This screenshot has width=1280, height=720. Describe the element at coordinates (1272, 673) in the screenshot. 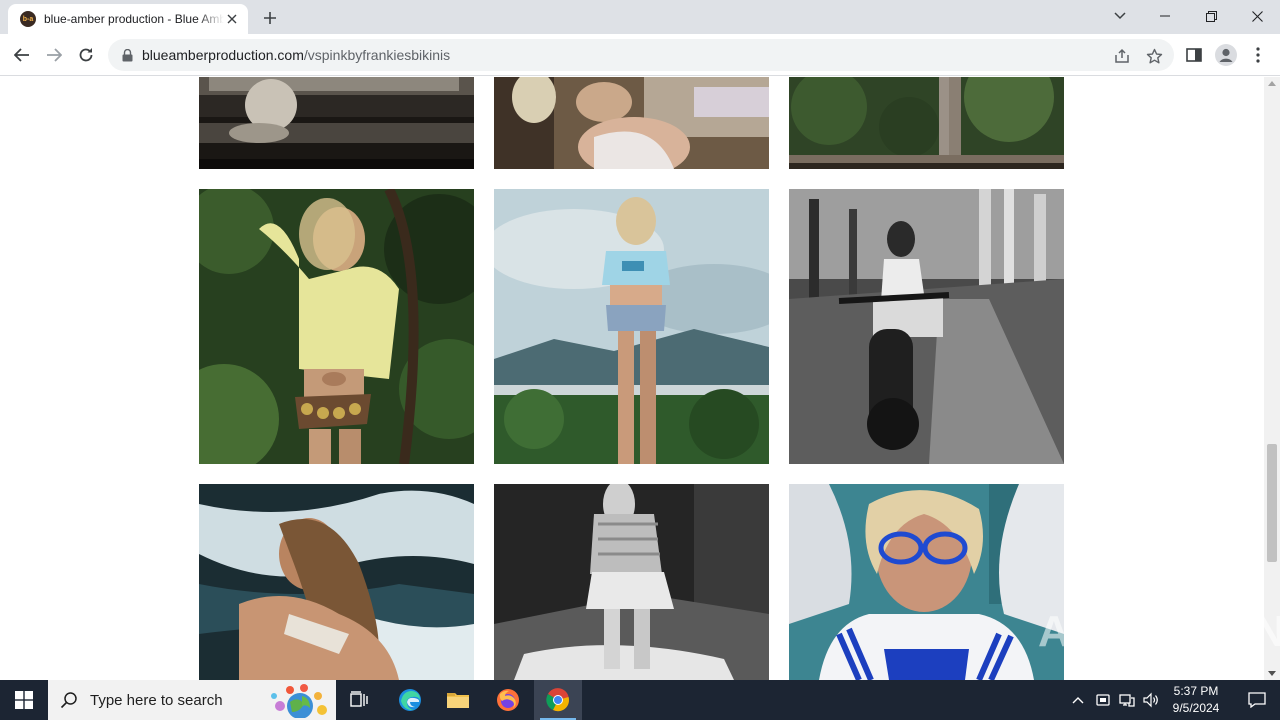

I see `scroll-down-arrow-icon` at that location.